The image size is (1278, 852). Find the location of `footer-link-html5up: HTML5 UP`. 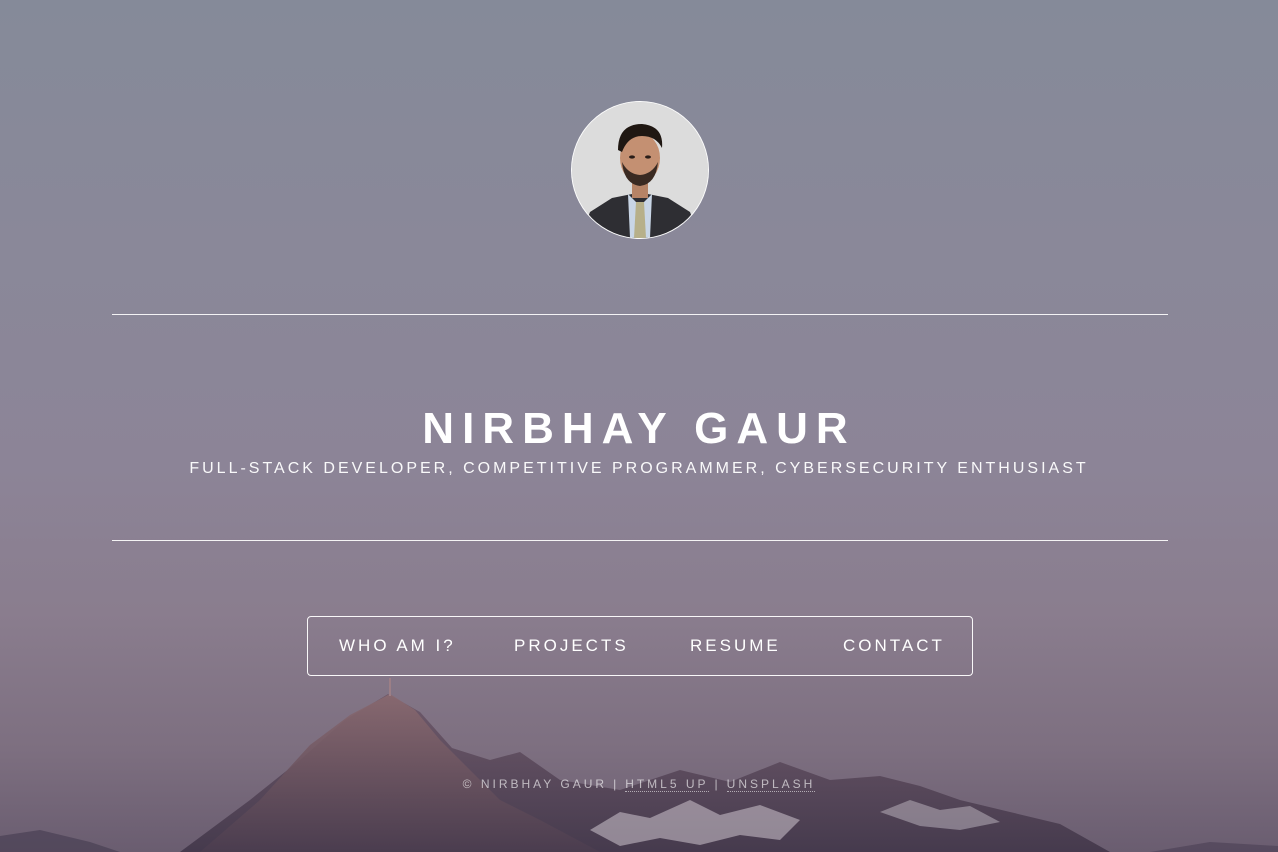

footer-link-html5up: HTML5 UP is located at coordinates (667, 784).